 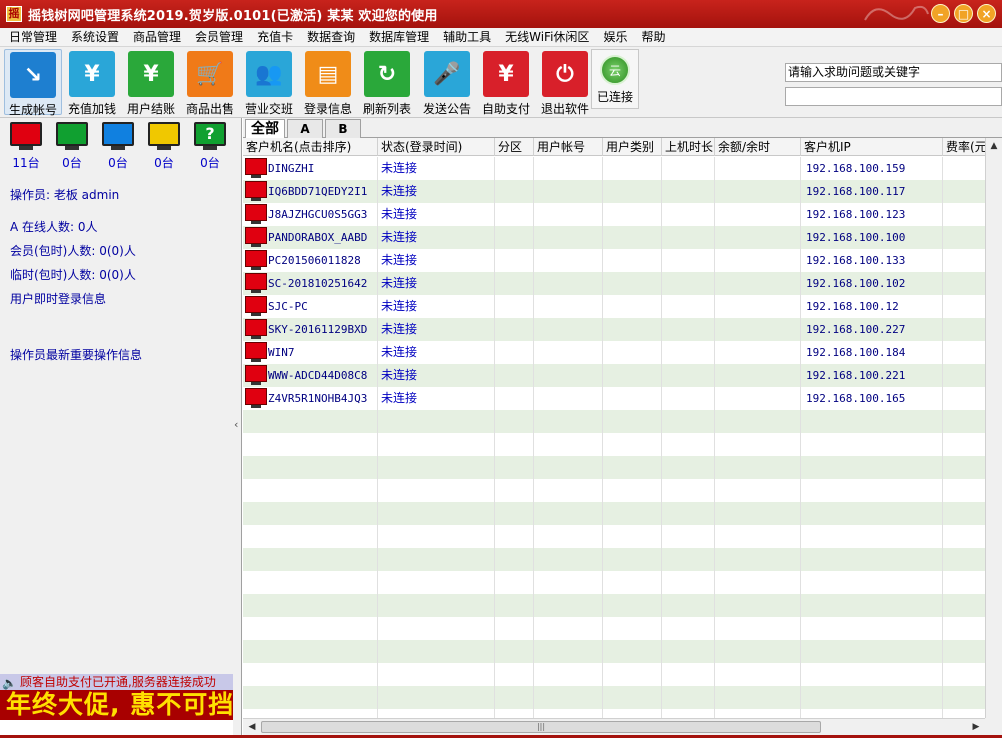 What do you see at coordinates (310, 147) in the screenshot?
I see `column-header-0: 客户机名(点击排序)` at bounding box center [310, 147].